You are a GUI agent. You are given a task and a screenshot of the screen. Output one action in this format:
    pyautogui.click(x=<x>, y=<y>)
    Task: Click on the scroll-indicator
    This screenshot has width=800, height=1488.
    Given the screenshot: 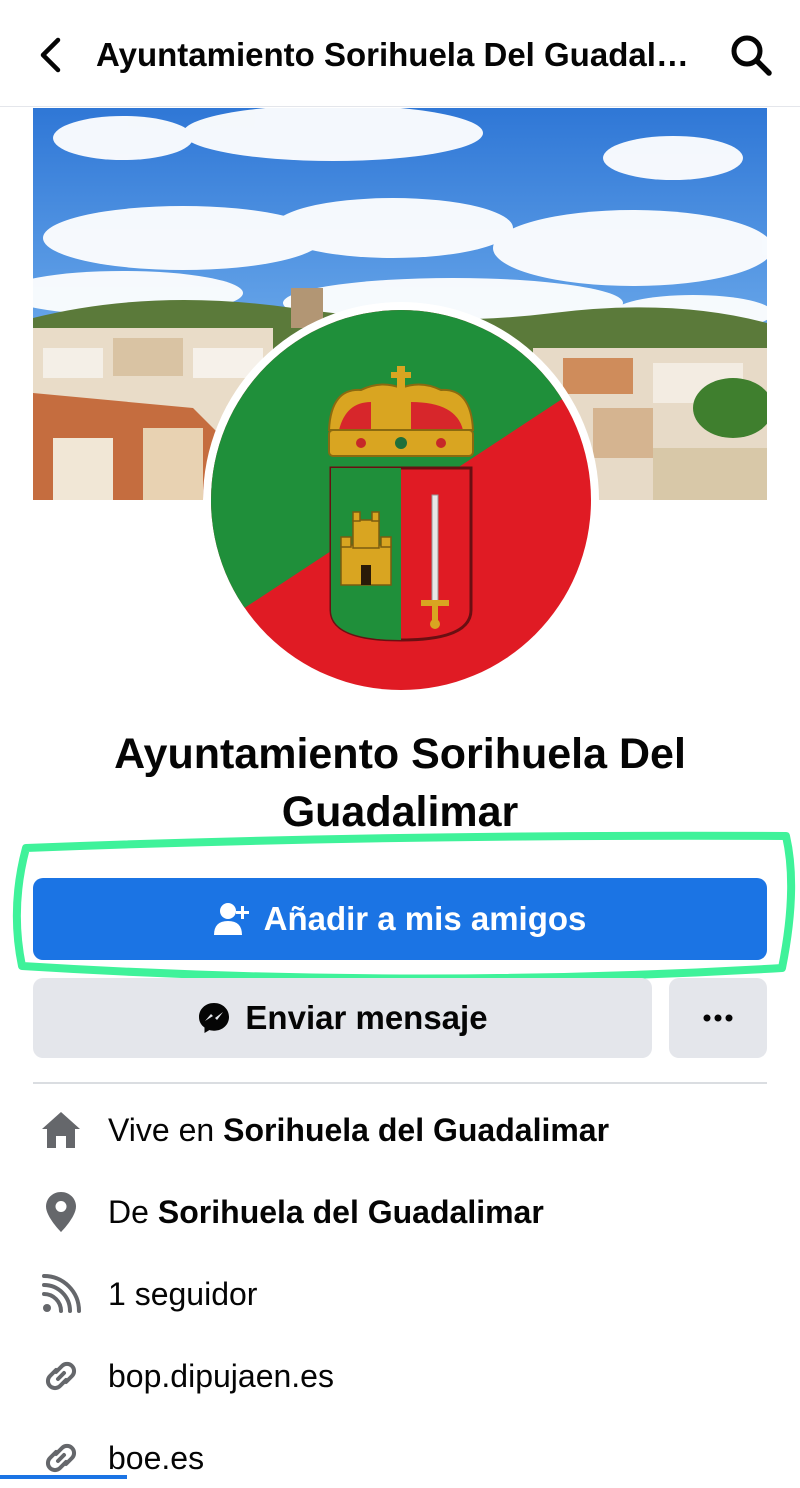 What is the action you would take?
    pyautogui.click(x=63, y=1477)
    